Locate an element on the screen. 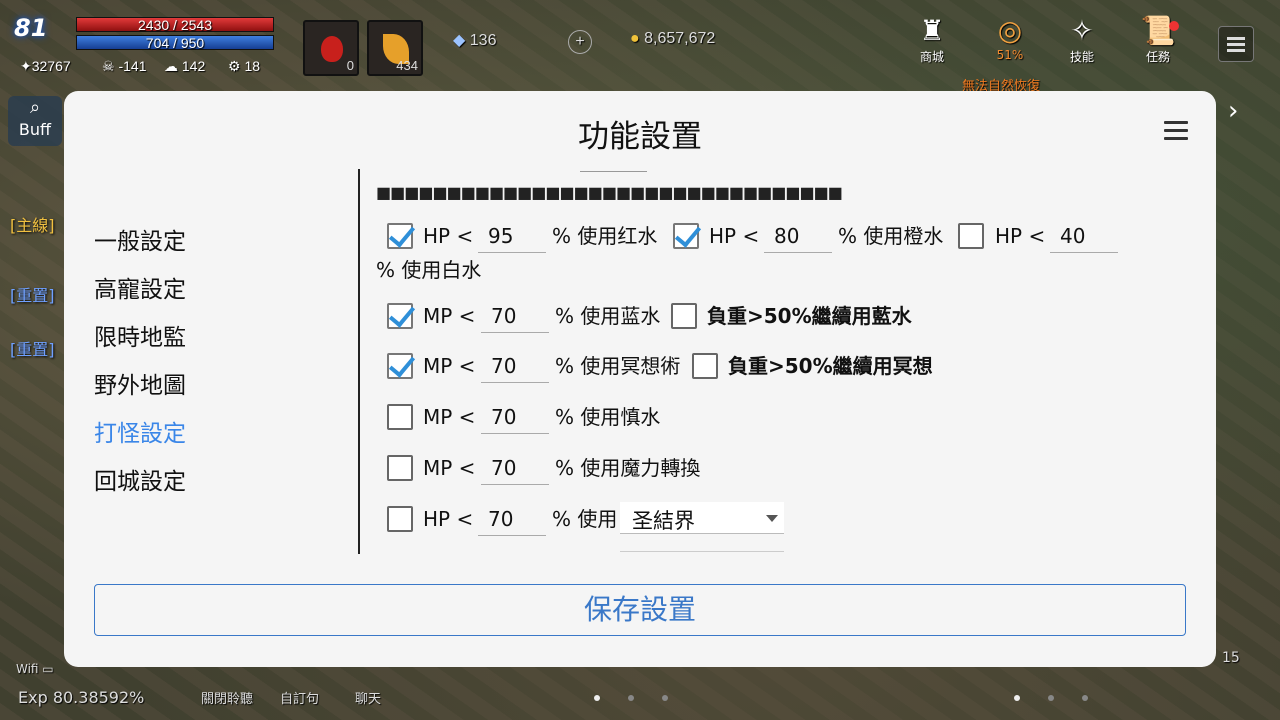  hamburger-icon is located at coordinates (1236, 38).